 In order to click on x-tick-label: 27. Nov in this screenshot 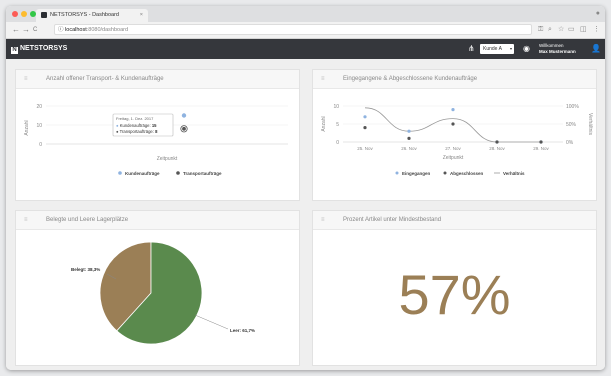, I will do `click(453, 148)`.